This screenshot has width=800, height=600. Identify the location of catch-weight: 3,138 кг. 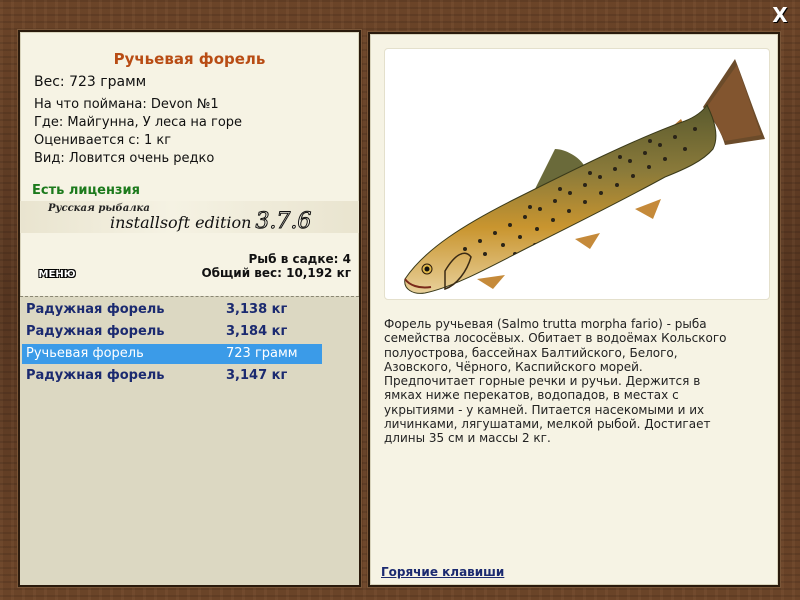
(257, 309).